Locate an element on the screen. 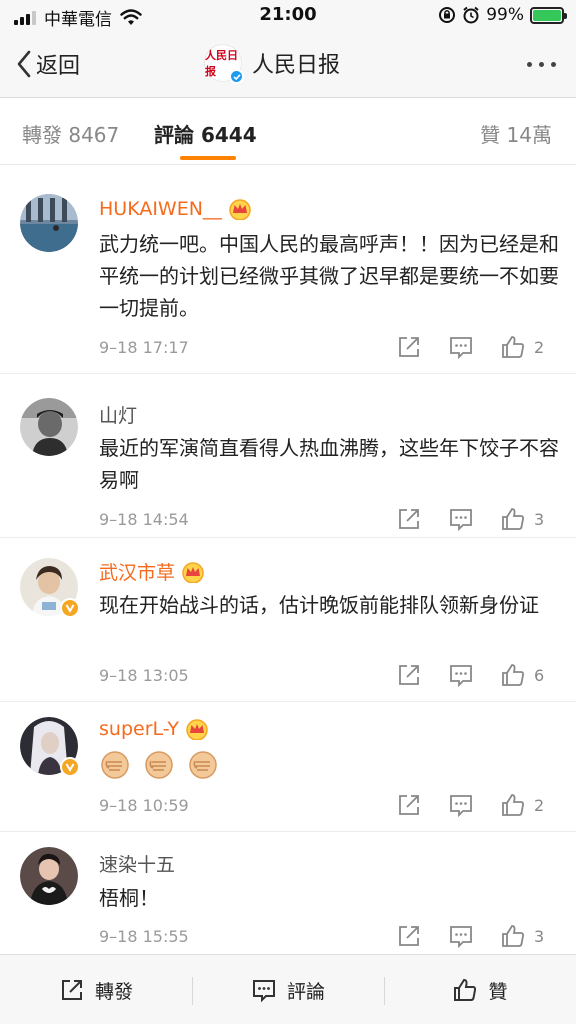 The image size is (576, 1024). comment-time: 9–18 17:17 is located at coordinates (144, 347).